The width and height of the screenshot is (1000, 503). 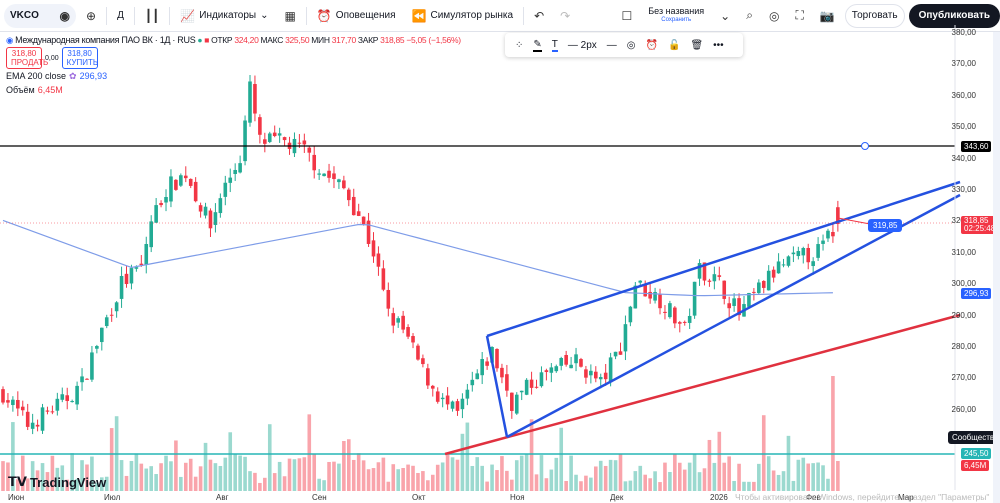 I want to click on tradingview-logo: 𝗧𝗩 TradingView, so click(x=57, y=482).